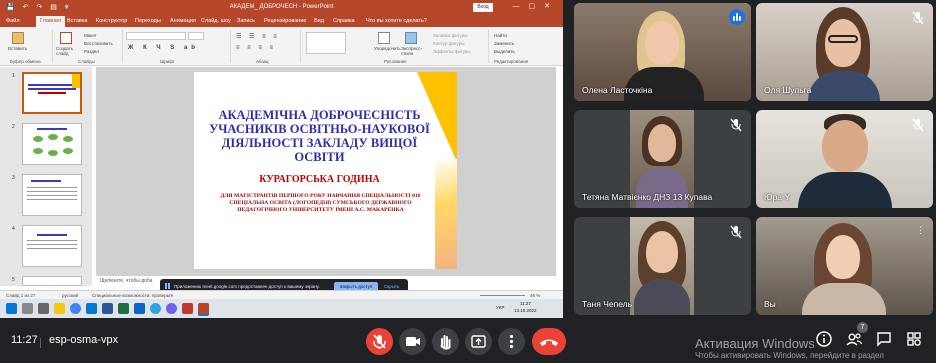 The height and width of the screenshot is (363, 936). I want to click on zoom-level: 46 %, so click(535, 295).